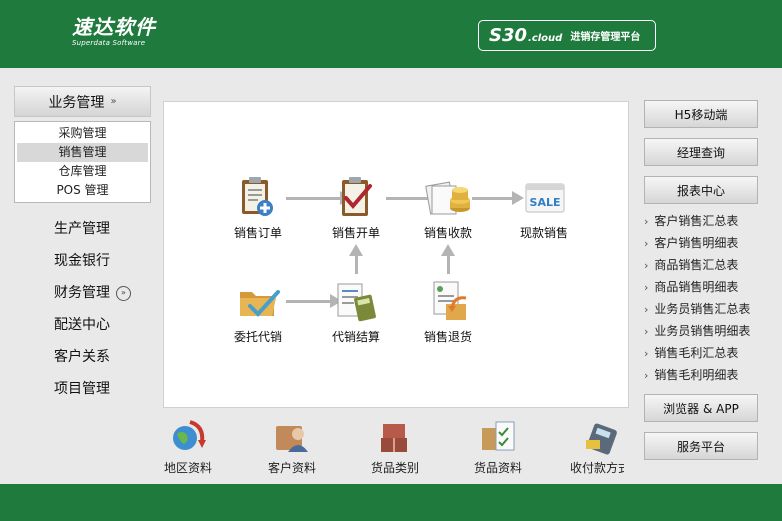  Describe the element at coordinates (450, 300) in the screenshot. I see `document-return-icon` at that location.